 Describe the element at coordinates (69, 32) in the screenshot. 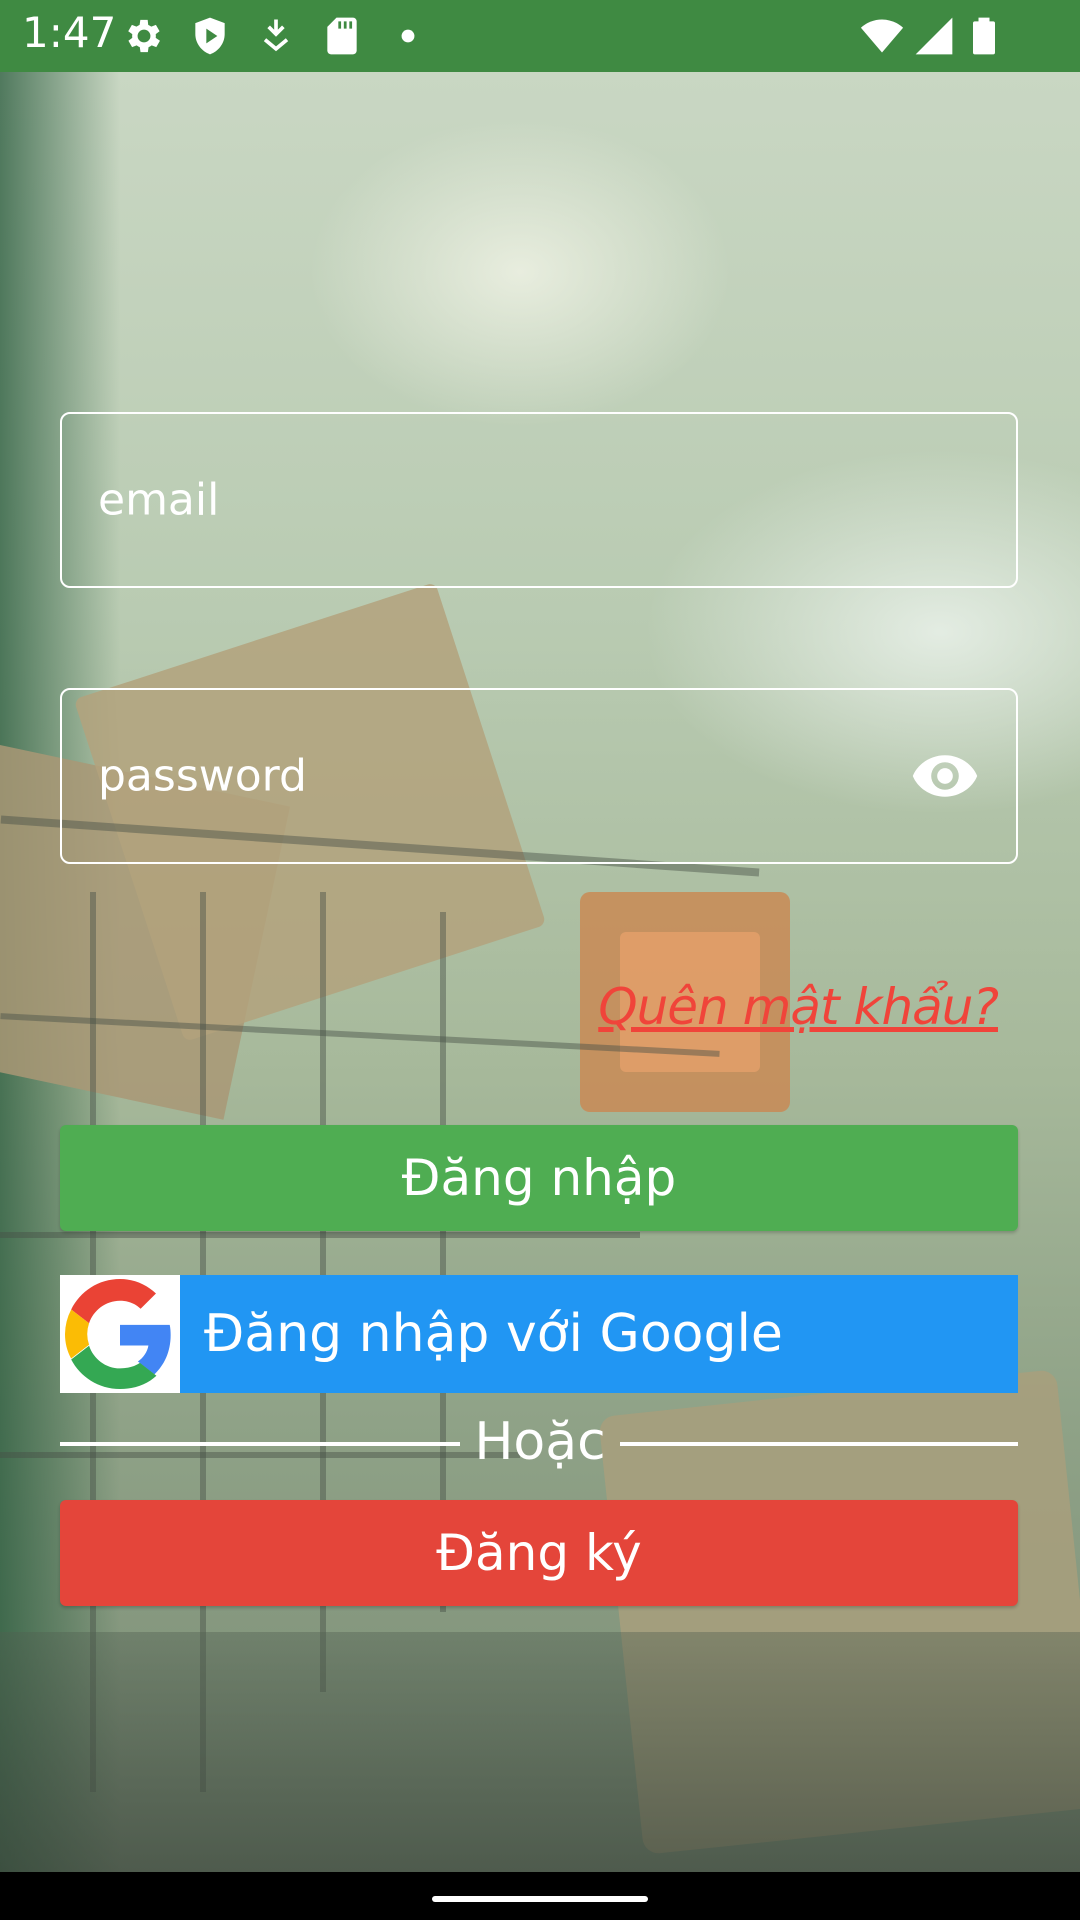

I see `status-time: 1:47` at that location.